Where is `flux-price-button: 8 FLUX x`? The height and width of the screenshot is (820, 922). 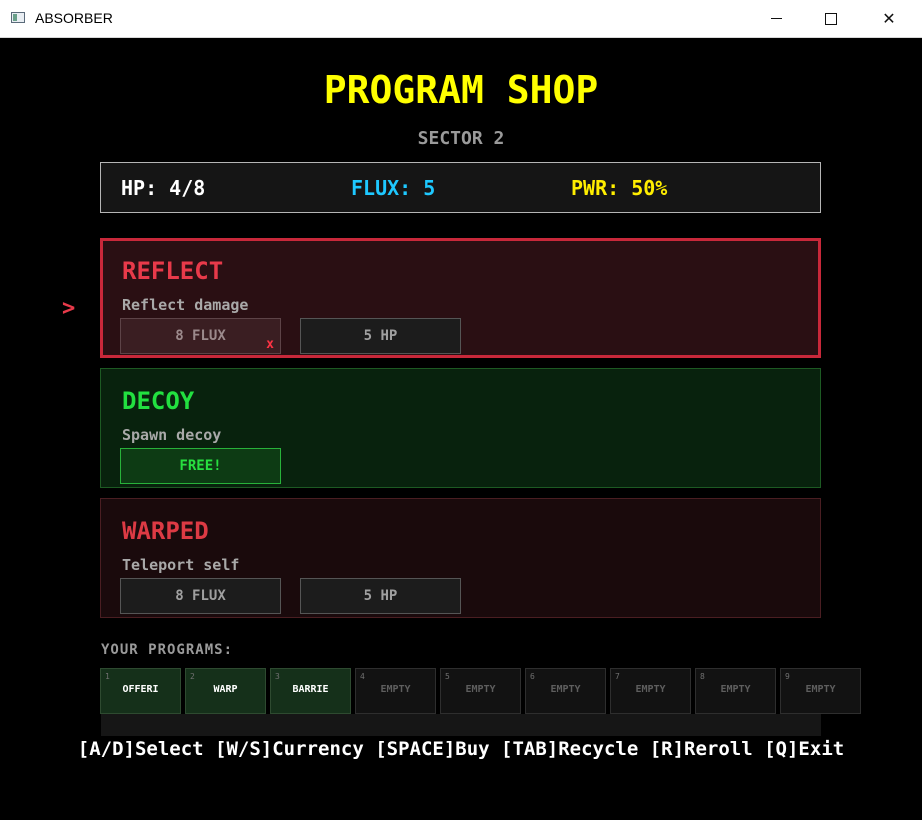 flux-price-button: 8 FLUX x is located at coordinates (200, 336).